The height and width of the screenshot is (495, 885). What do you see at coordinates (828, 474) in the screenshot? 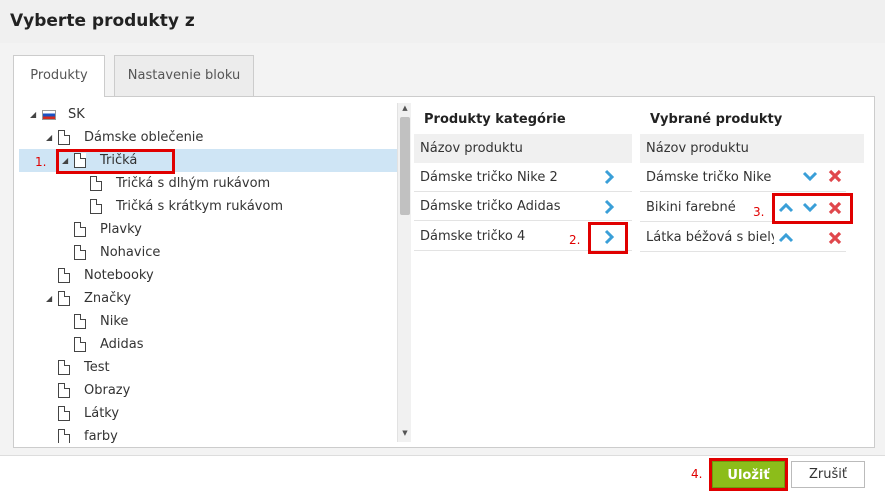
I see `cancel-button: Zrušiť` at bounding box center [828, 474].